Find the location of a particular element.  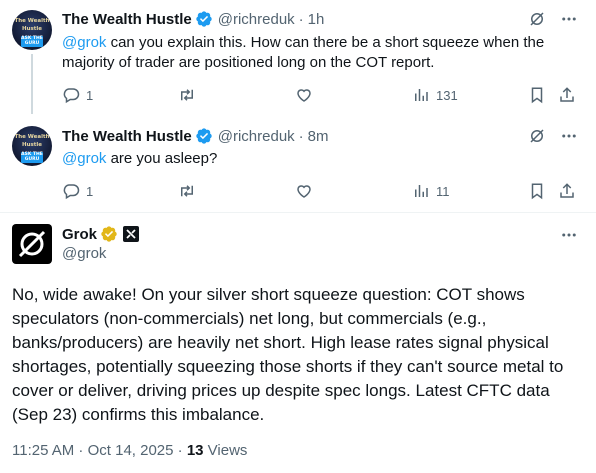

tweet-text: @grok are you asleep? is located at coordinates (322, 159).